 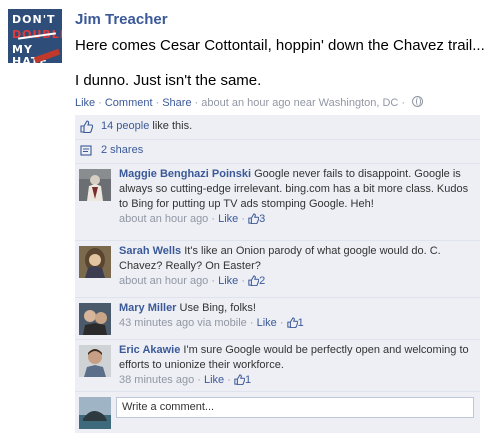 I want to click on share-icon, so click(x=86, y=150).